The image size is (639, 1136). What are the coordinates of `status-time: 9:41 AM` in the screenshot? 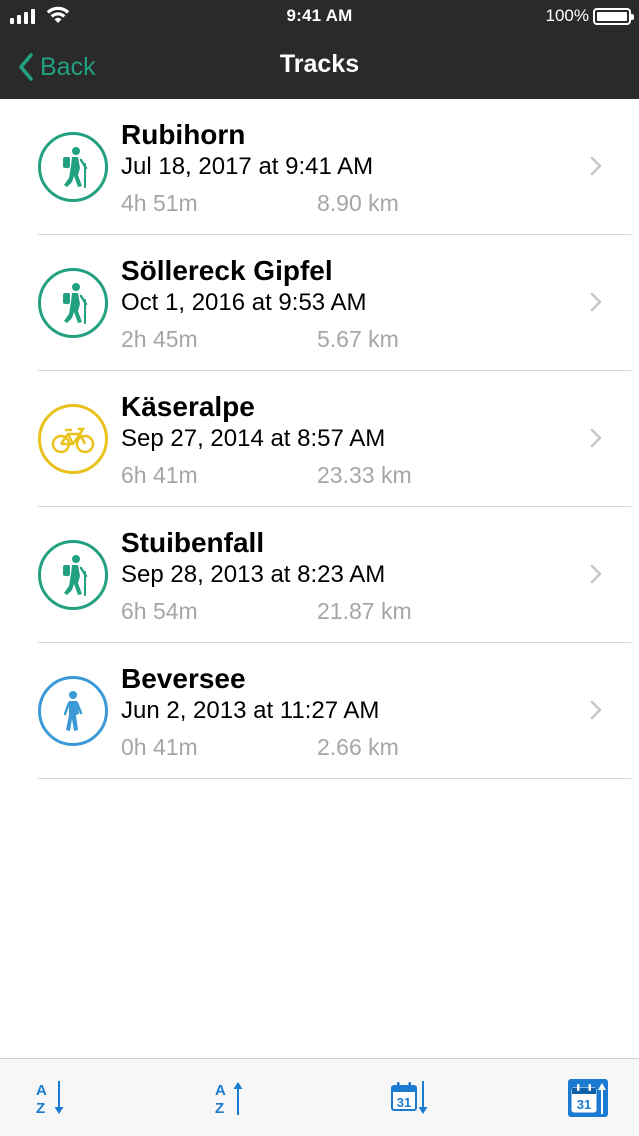 It's located at (319, 15).